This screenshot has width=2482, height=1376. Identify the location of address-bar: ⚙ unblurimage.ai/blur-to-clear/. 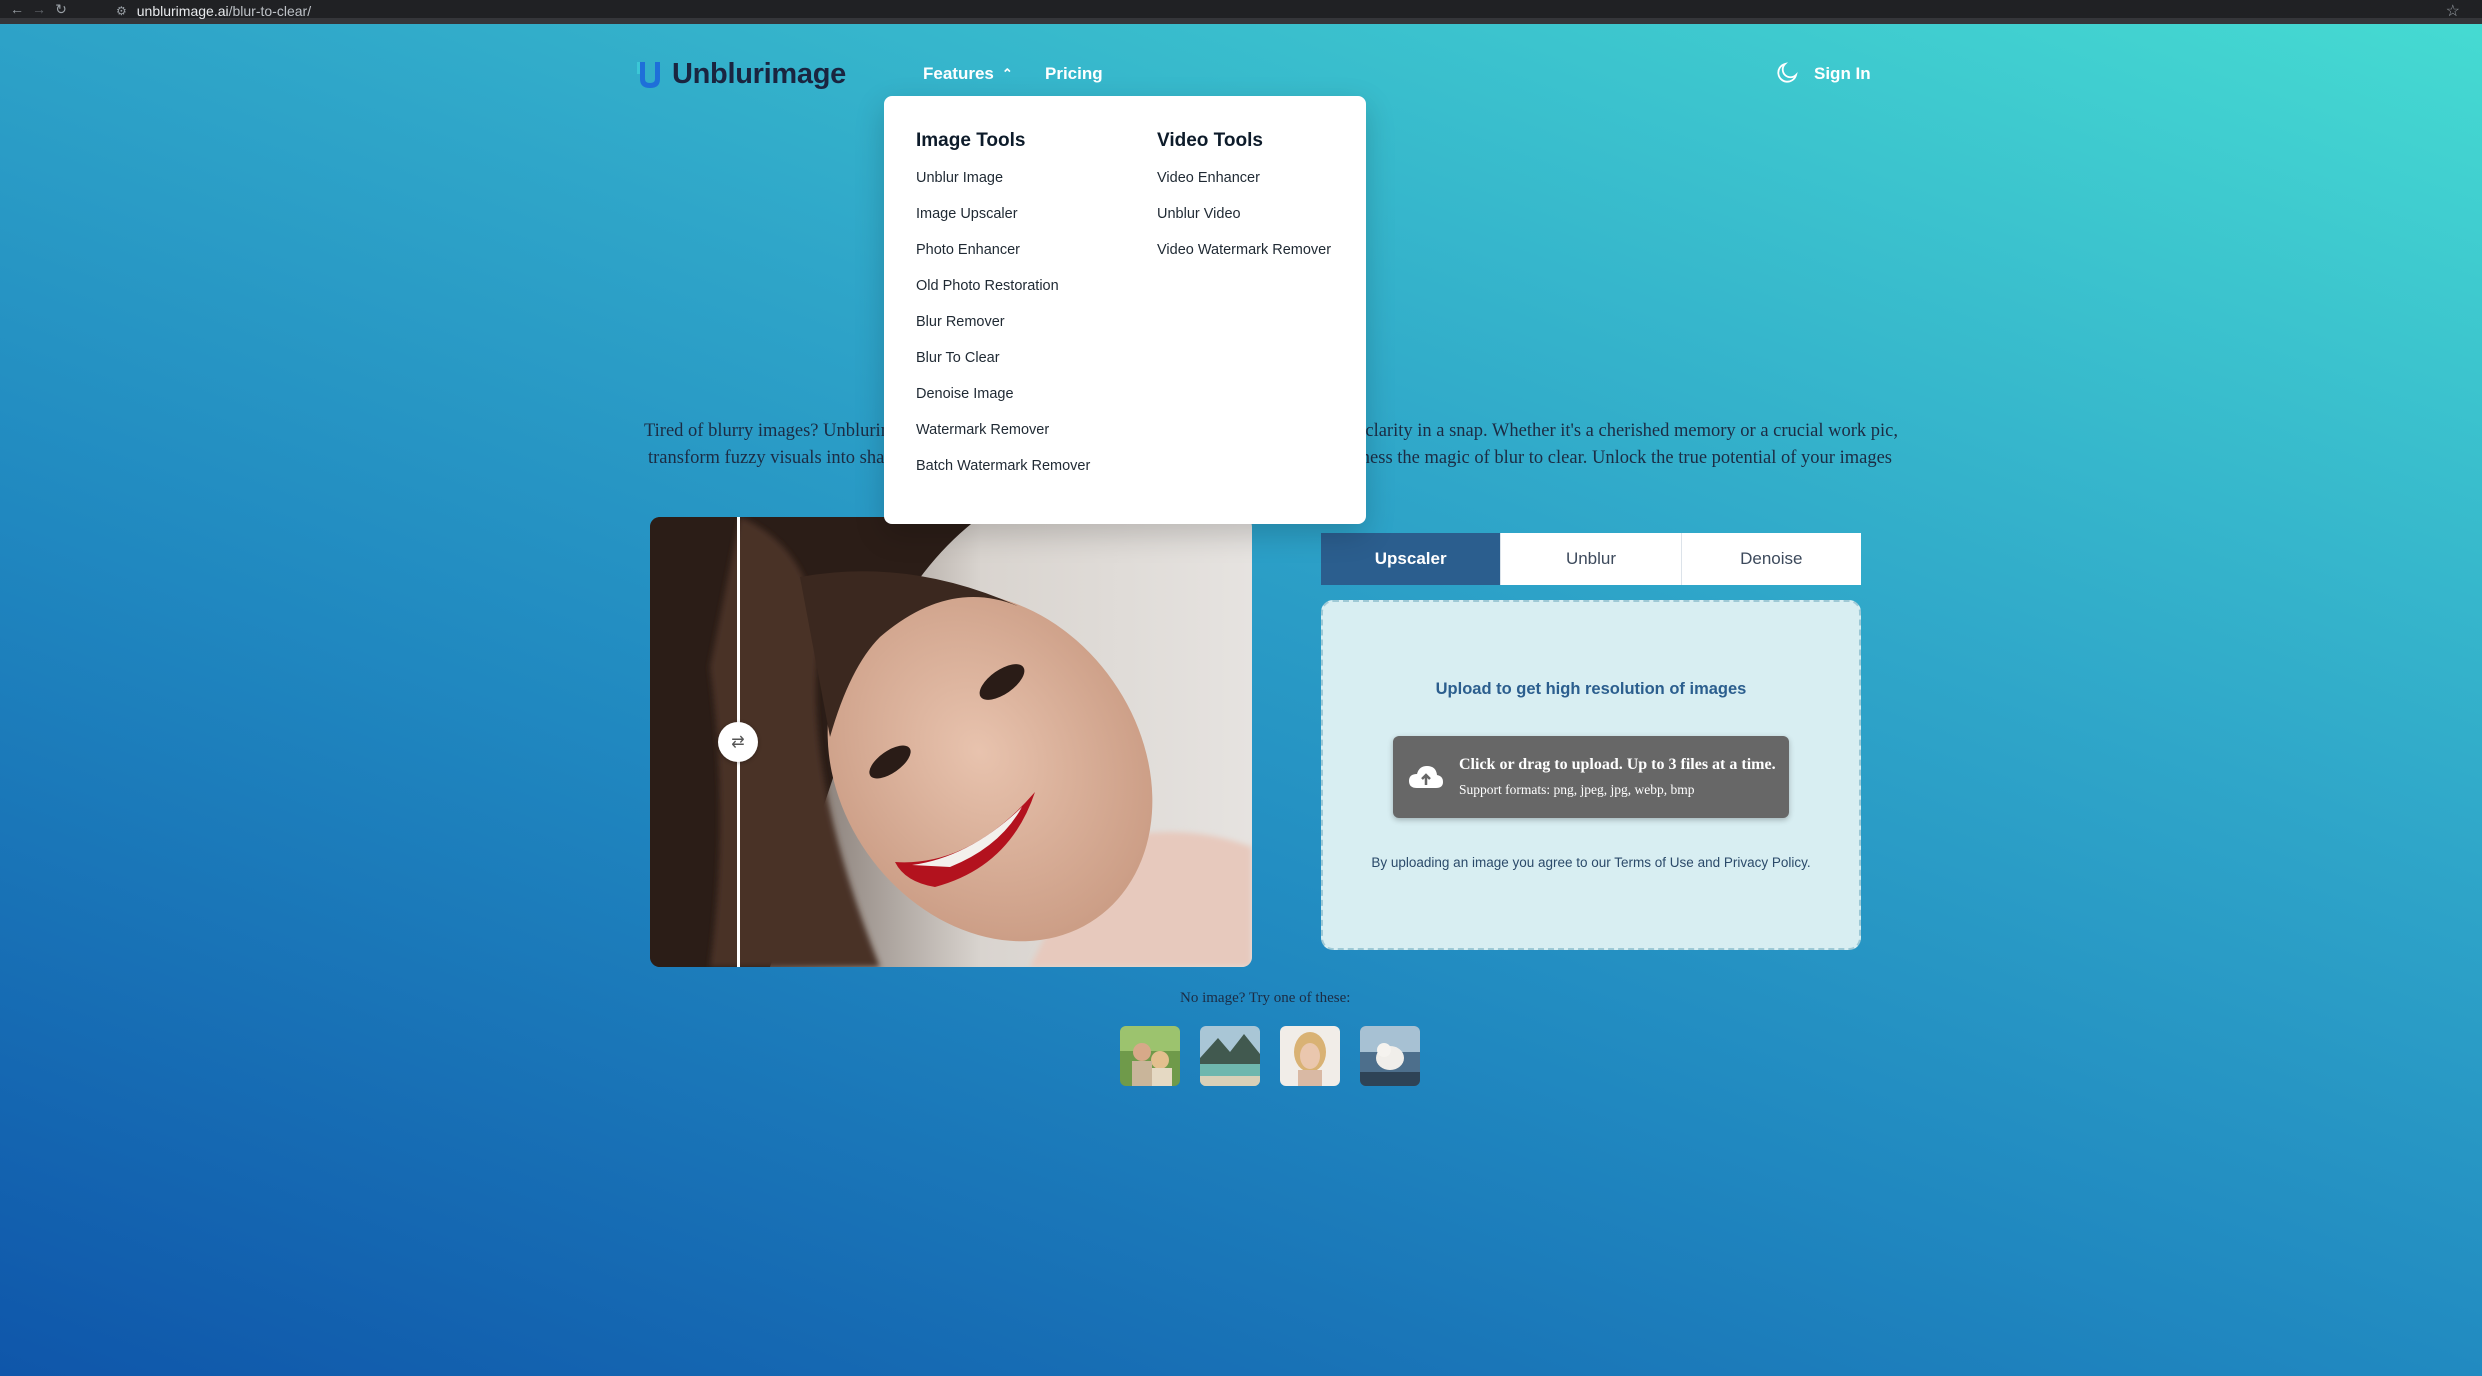
(1276, 11).